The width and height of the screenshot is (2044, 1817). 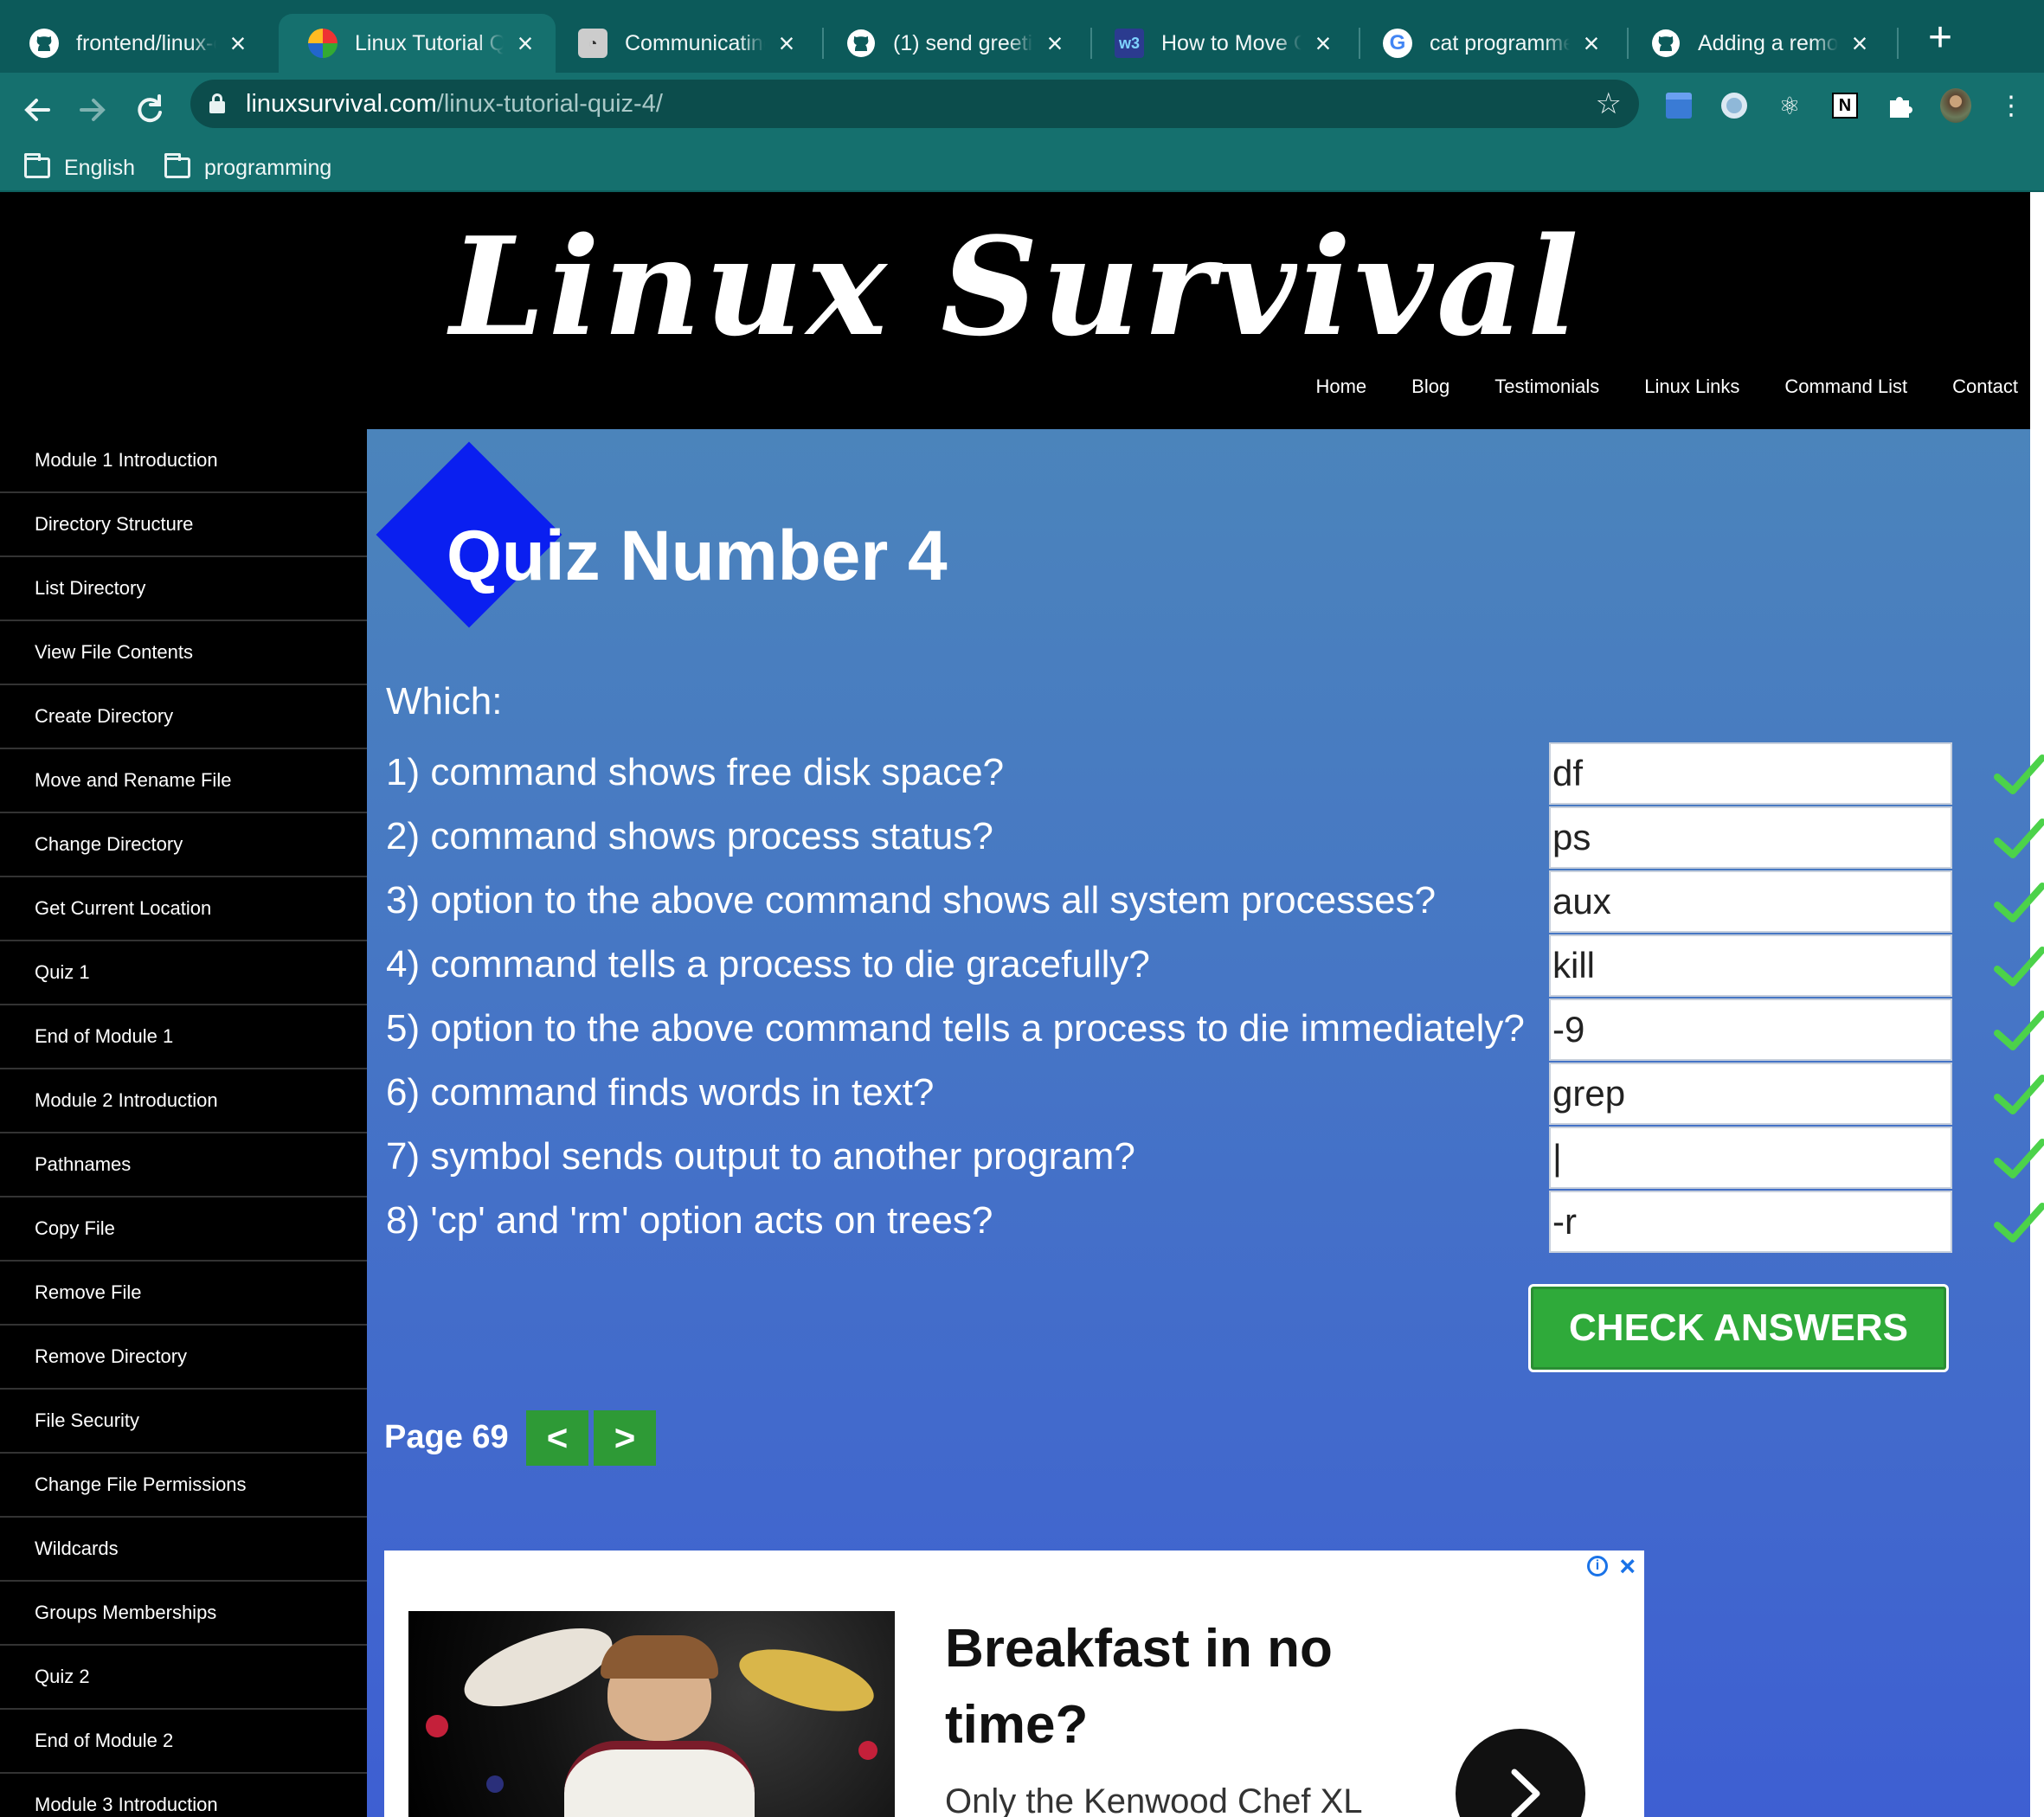 What do you see at coordinates (1597, 1566) in the screenshot?
I see `ad-info-icon: i` at bounding box center [1597, 1566].